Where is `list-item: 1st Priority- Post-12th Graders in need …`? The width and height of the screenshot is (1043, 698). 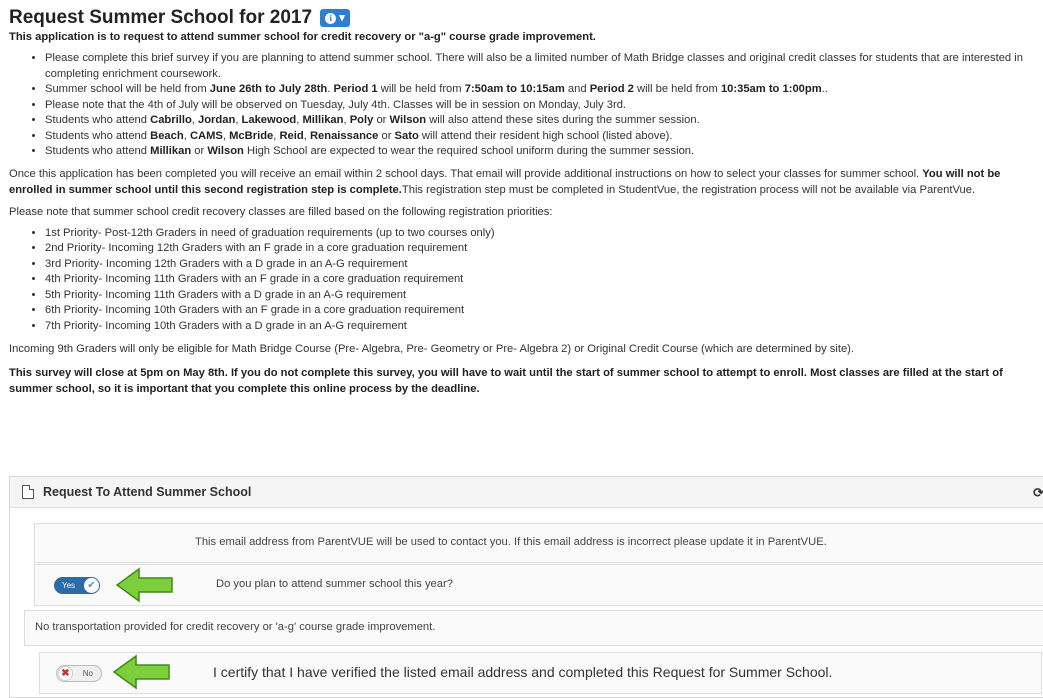
list-item: 1st Priority- Post-12th Graders in need … is located at coordinates (544, 234).